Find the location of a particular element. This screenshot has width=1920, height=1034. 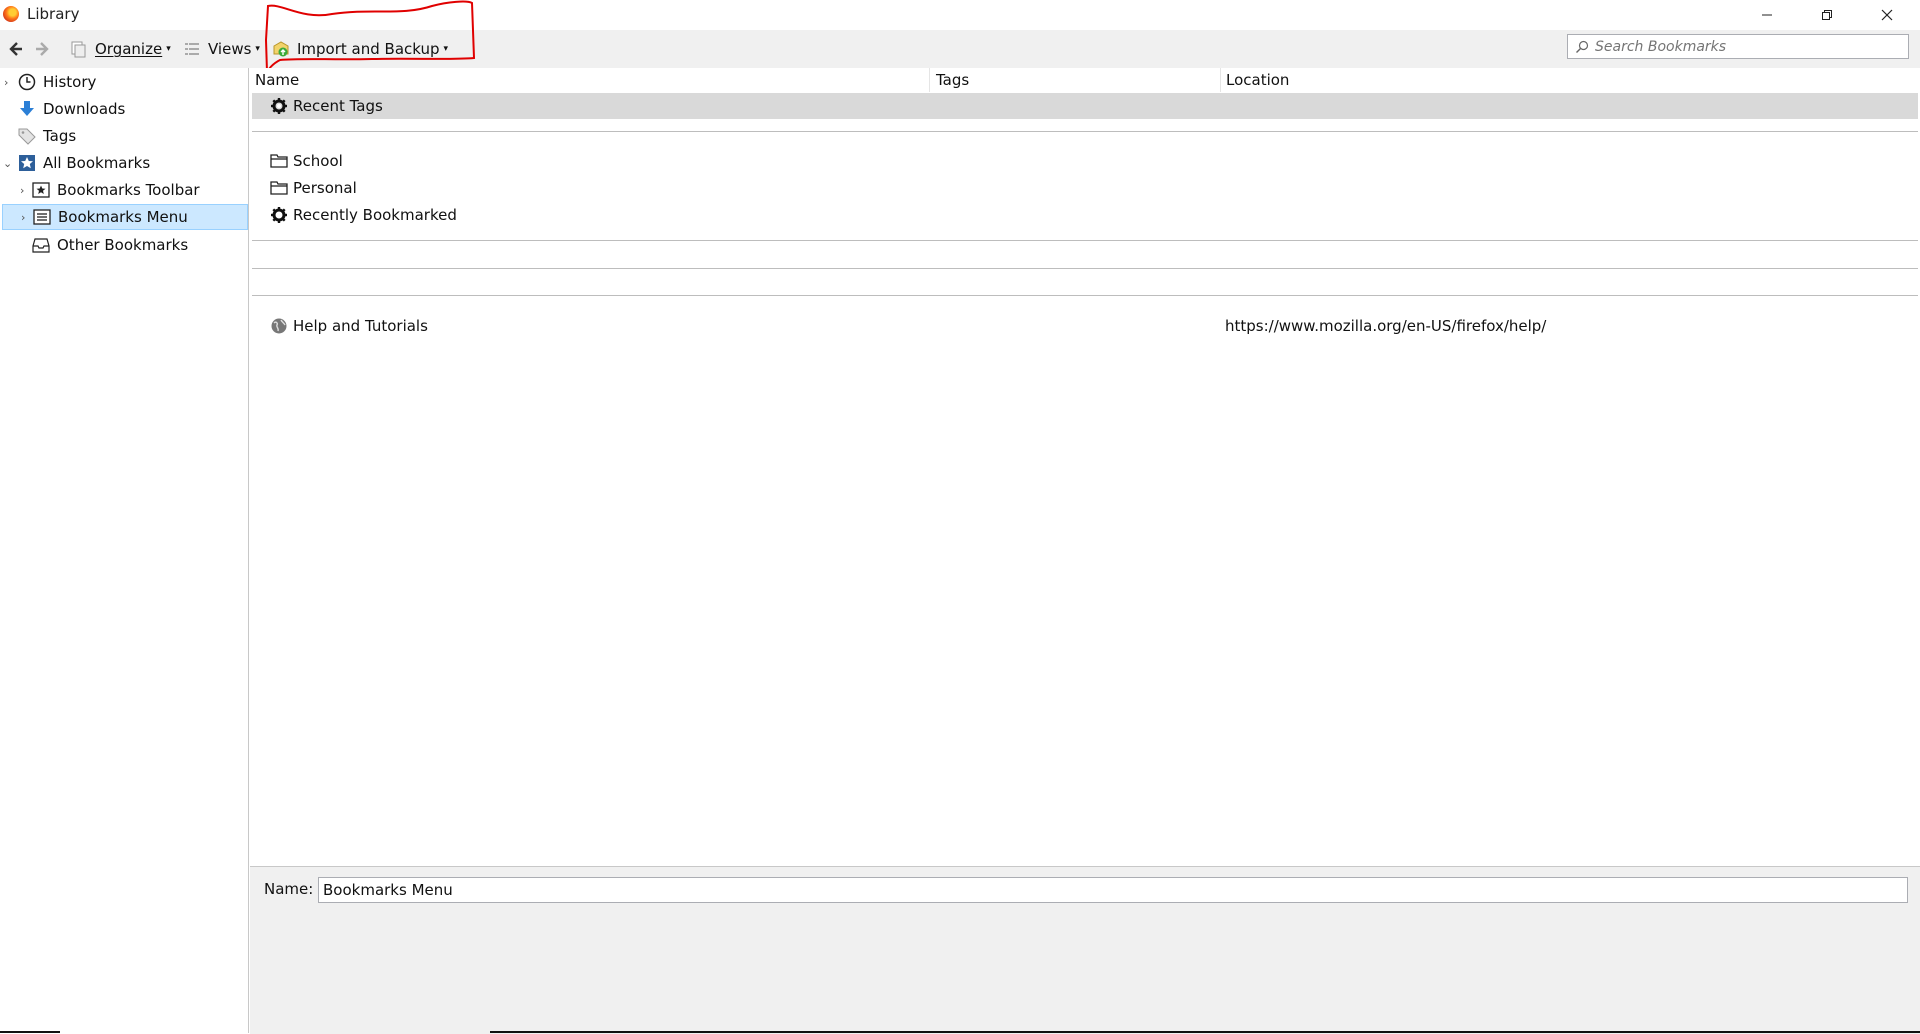

views-label: Views is located at coordinates (230, 49).